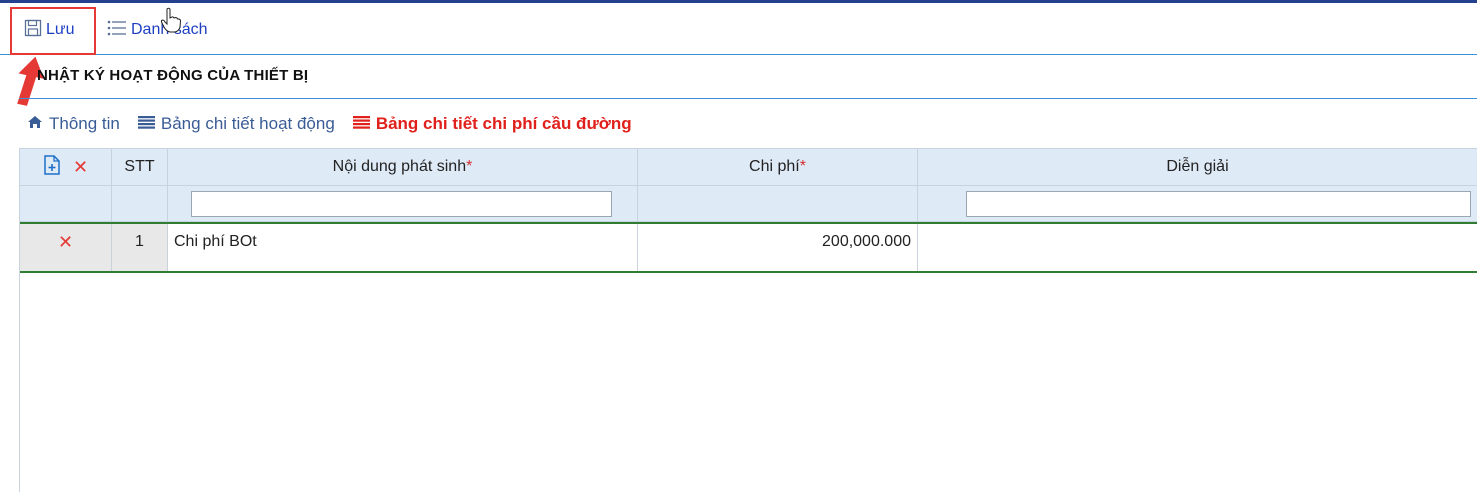 Image resolution: width=1477 pixels, height=492 pixels. What do you see at coordinates (65, 242) in the screenshot?
I see `delete-row-icon: ✕` at bounding box center [65, 242].